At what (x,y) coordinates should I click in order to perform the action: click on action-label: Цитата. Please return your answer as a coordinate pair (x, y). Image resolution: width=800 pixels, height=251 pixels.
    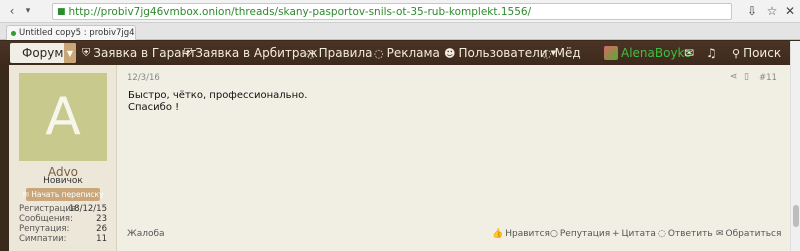
    Looking at the image, I should click on (638, 234).